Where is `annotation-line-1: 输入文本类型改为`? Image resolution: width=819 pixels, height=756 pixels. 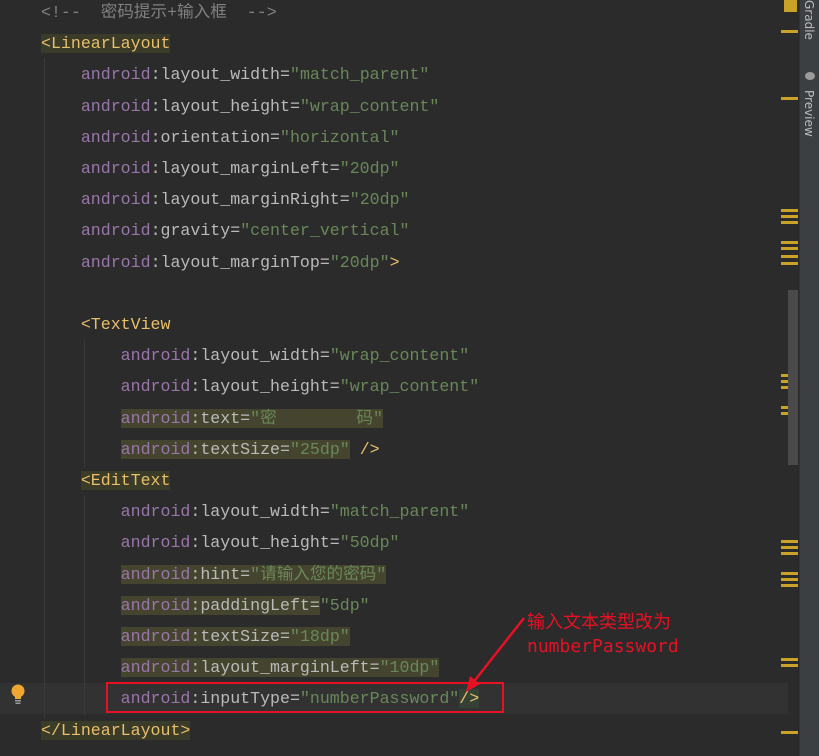 annotation-line-1: 输入文本类型改为 is located at coordinates (599, 622).